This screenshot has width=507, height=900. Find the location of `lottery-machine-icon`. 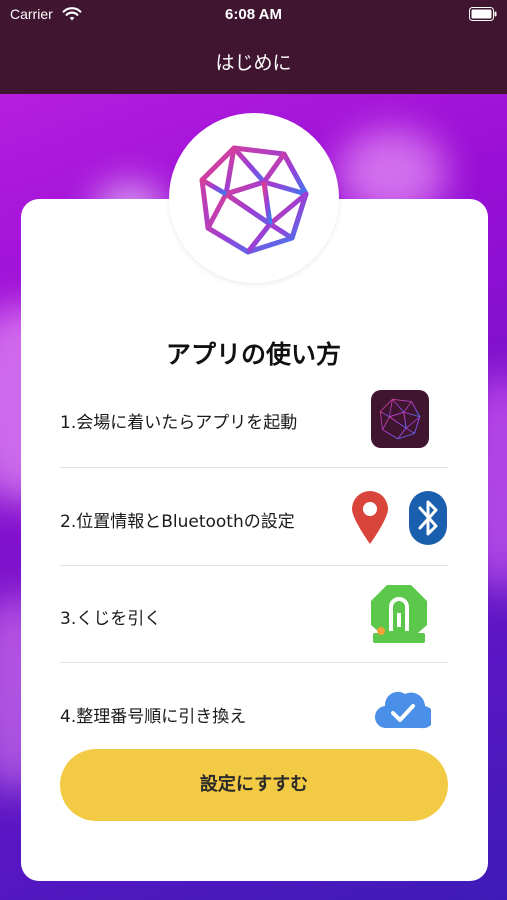

lottery-machine-icon is located at coordinates (399, 614).